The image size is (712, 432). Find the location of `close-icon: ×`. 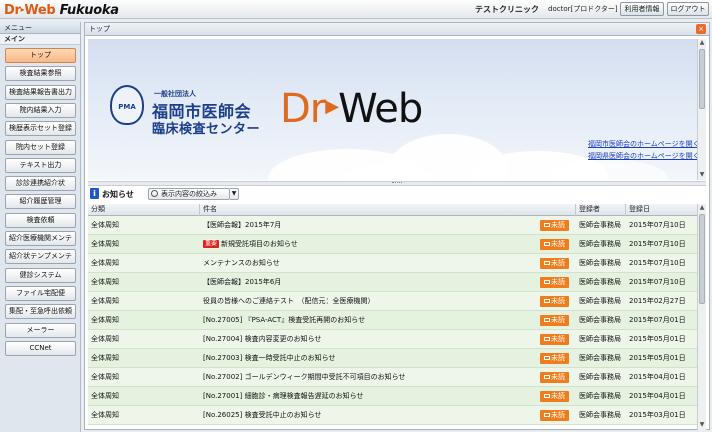

close-icon: × is located at coordinates (701, 29).